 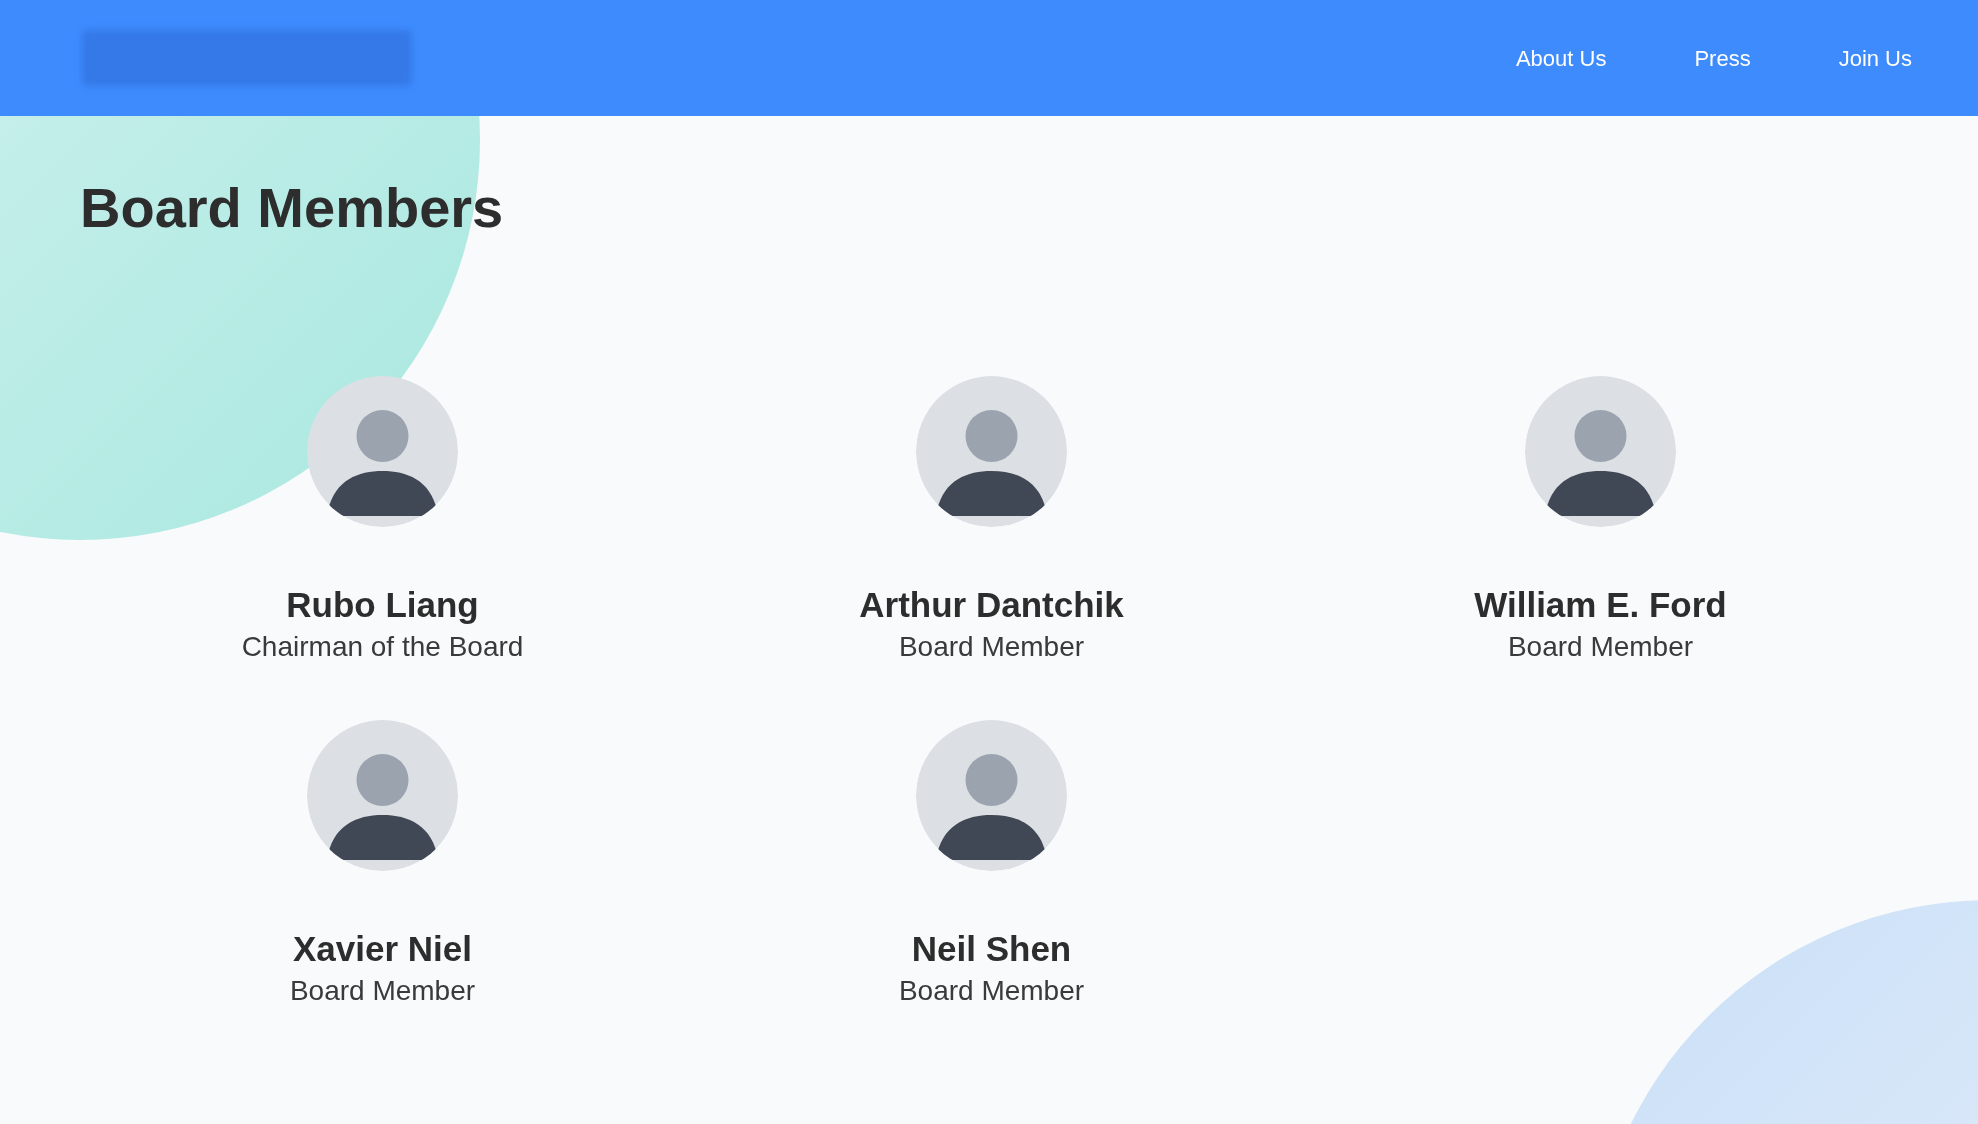 I want to click on member-role: Chairman of the Board, so click(x=382, y=646).